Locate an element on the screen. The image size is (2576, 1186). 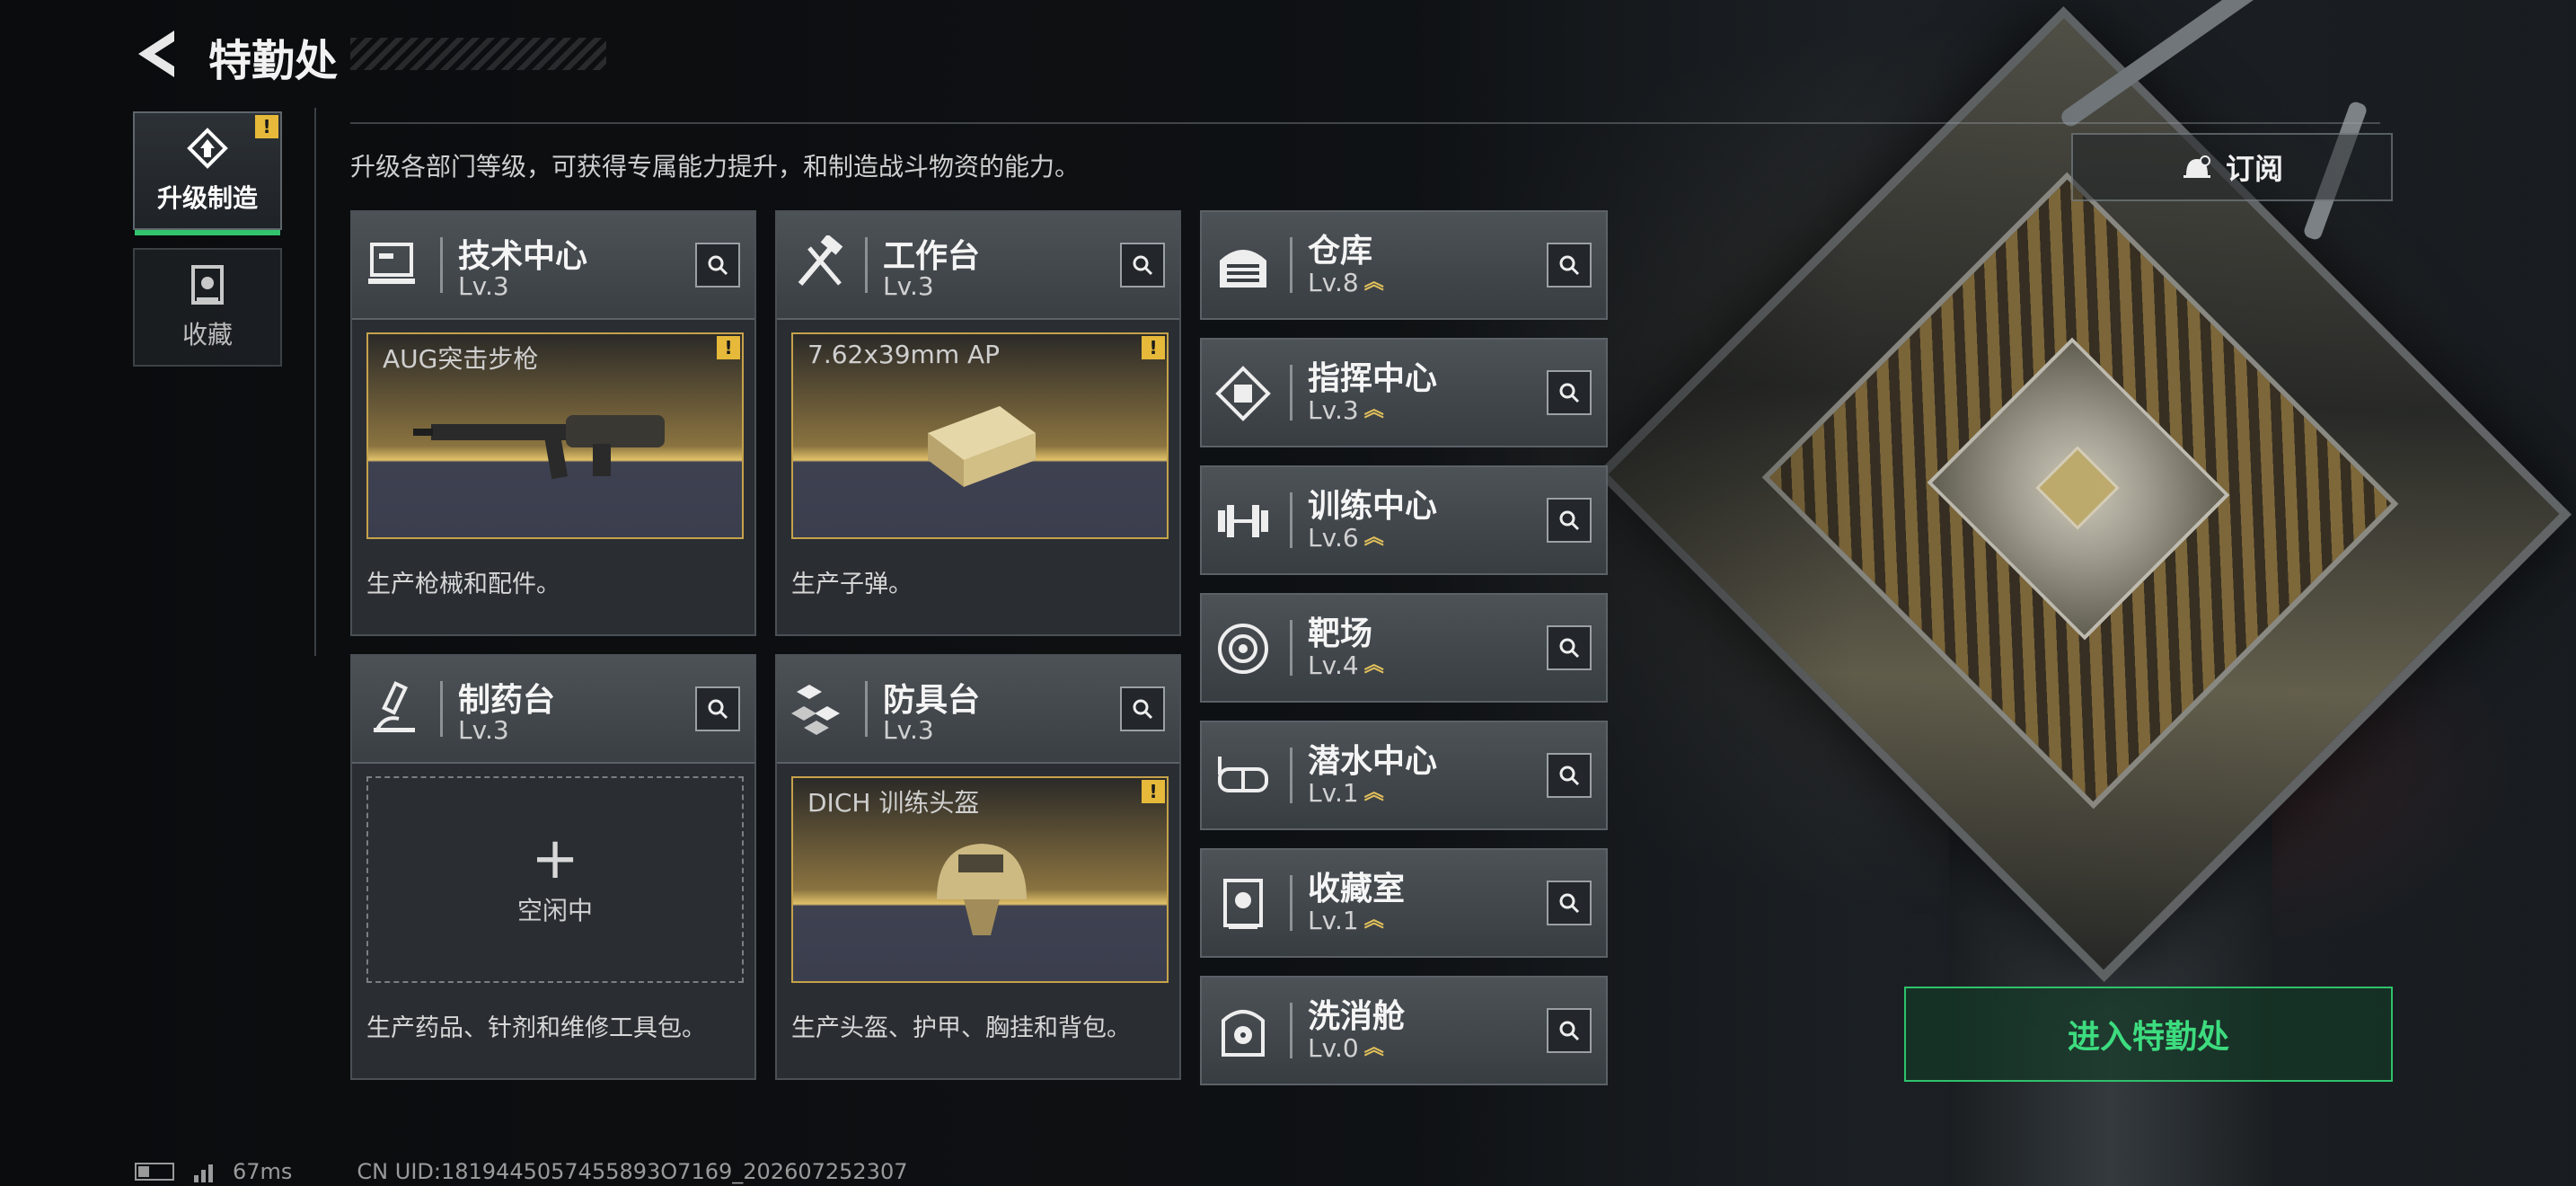
page-title: 特勤处 is located at coordinates (273, 61).